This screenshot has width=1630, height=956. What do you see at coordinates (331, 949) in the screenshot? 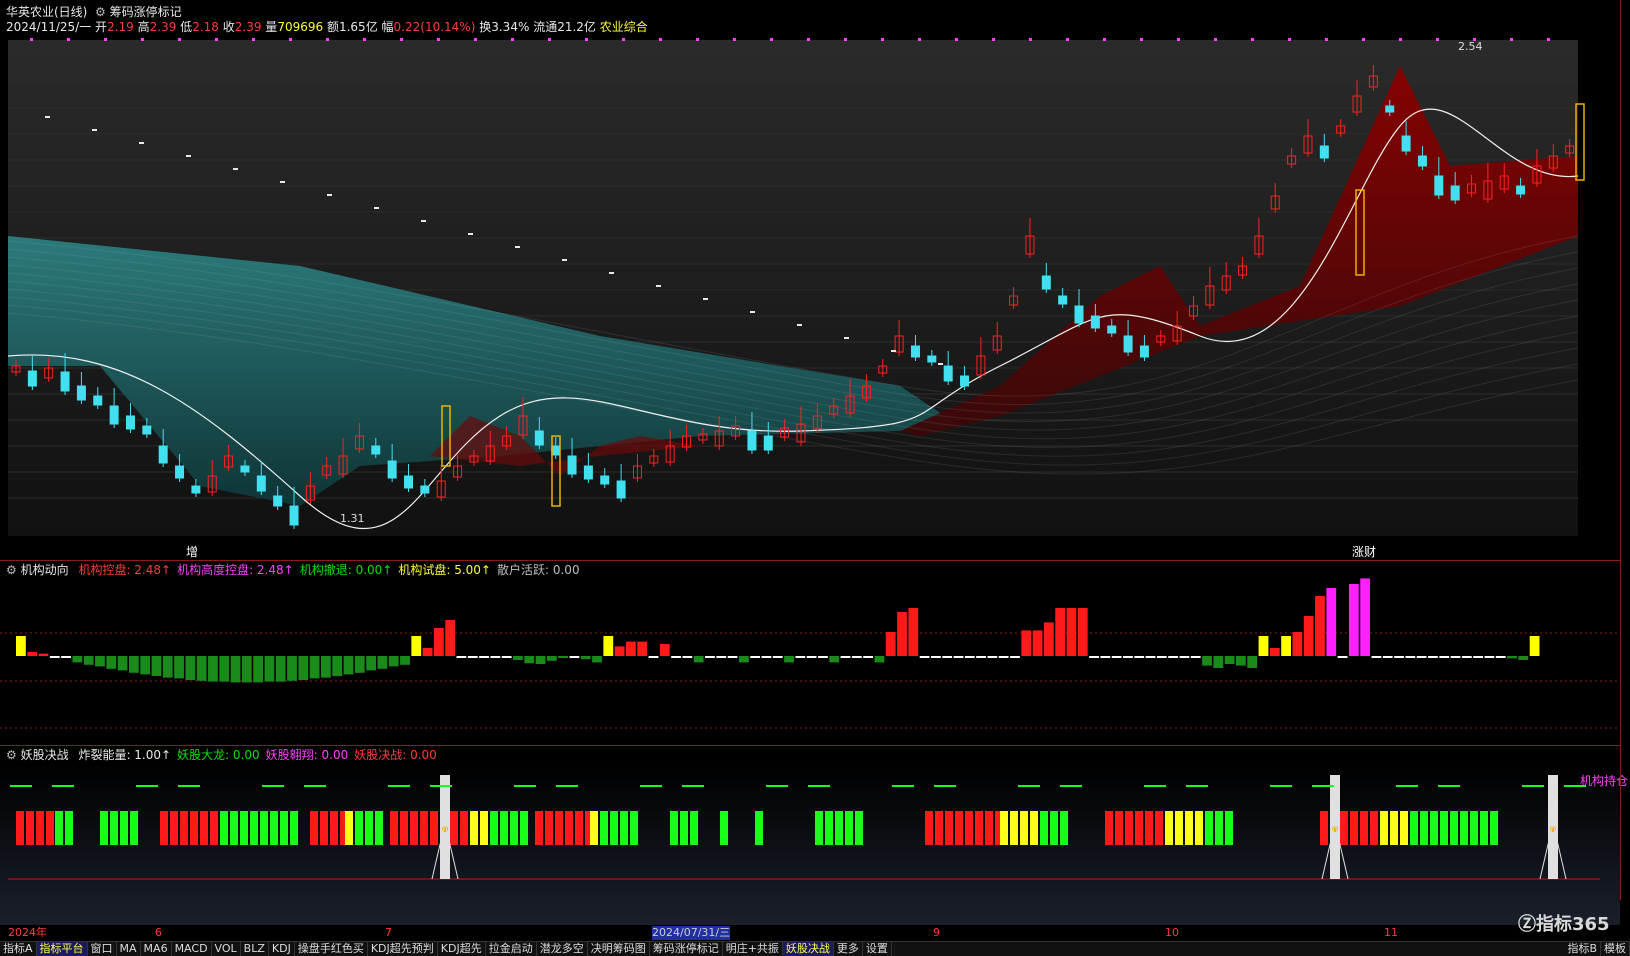
I see `tab-9: 操盘手红色买` at bounding box center [331, 949].